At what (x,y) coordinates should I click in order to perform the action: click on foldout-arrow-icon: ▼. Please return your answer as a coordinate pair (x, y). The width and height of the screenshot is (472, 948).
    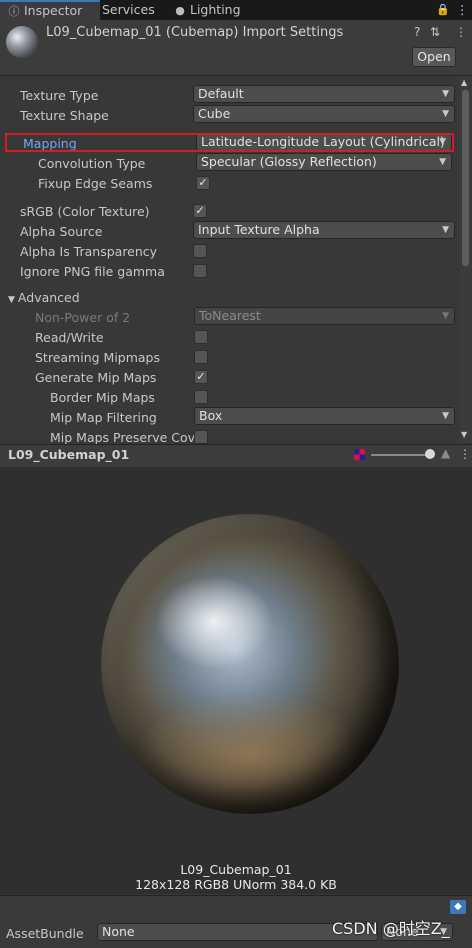
    Looking at the image, I should click on (11, 300).